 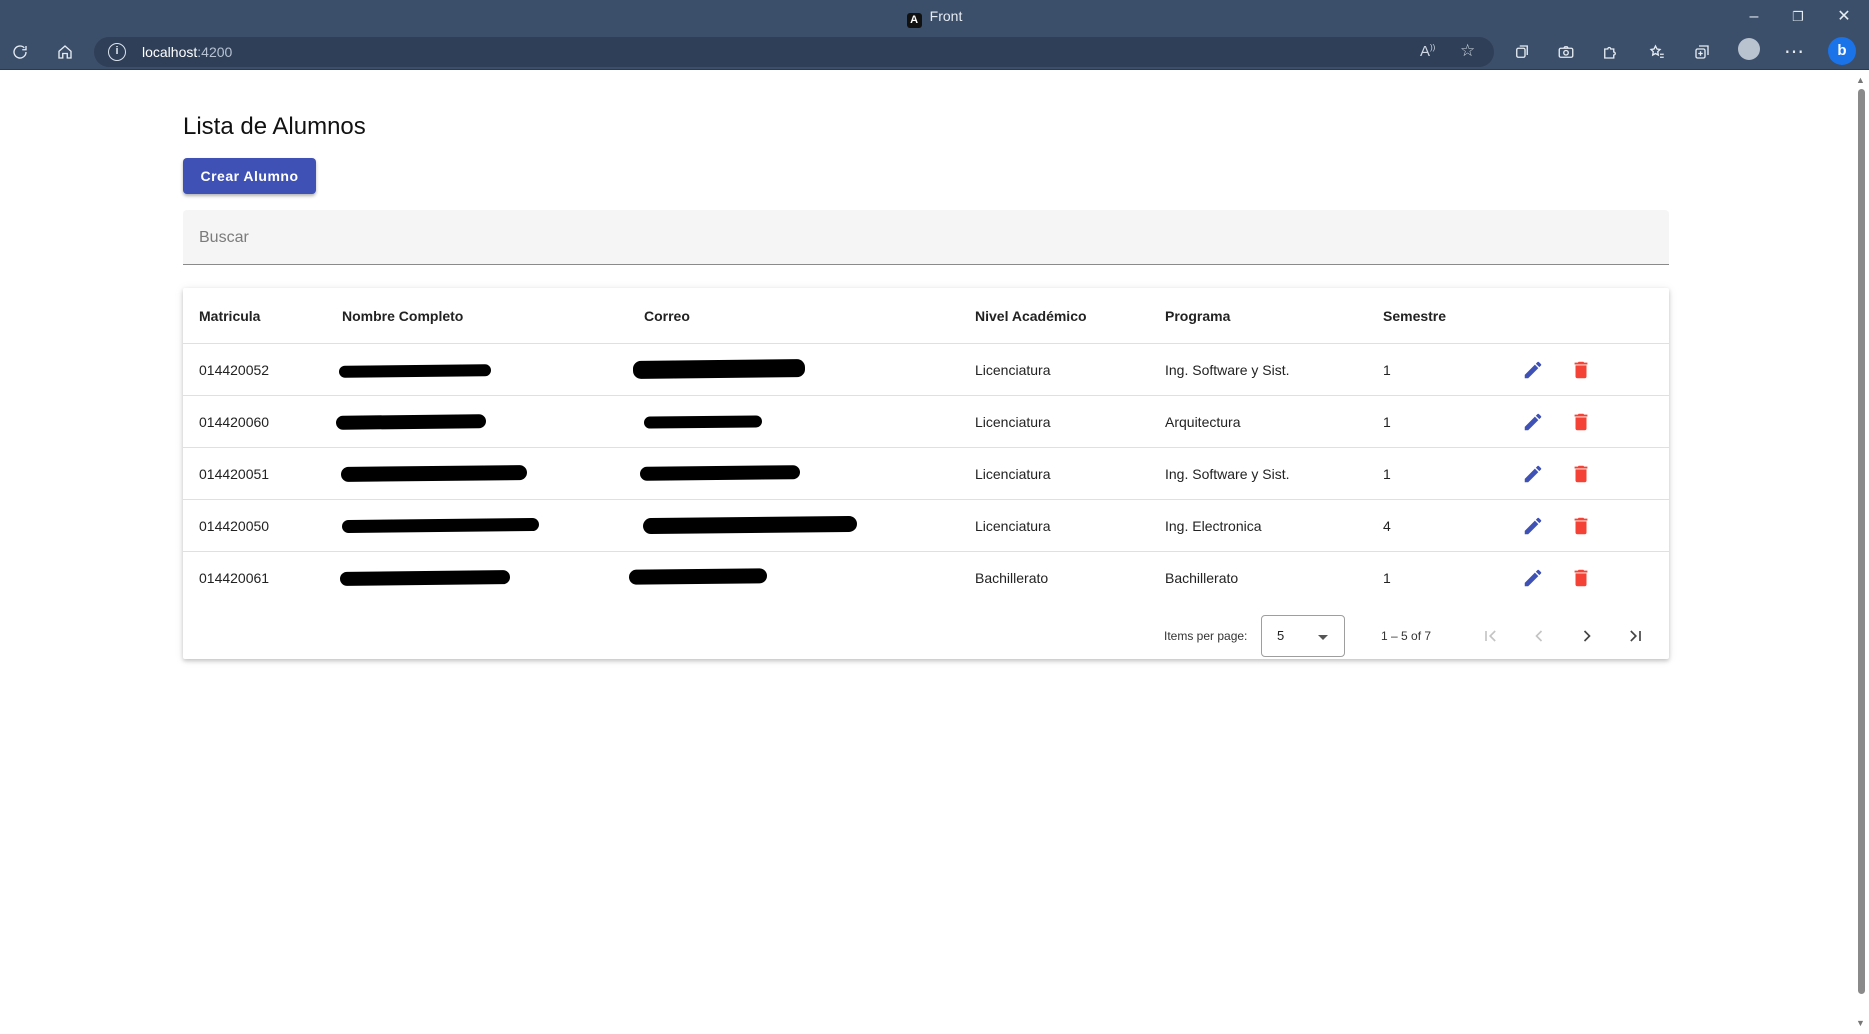 What do you see at coordinates (914, 20) in the screenshot?
I see `angular-logo-icon: A` at bounding box center [914, 20].